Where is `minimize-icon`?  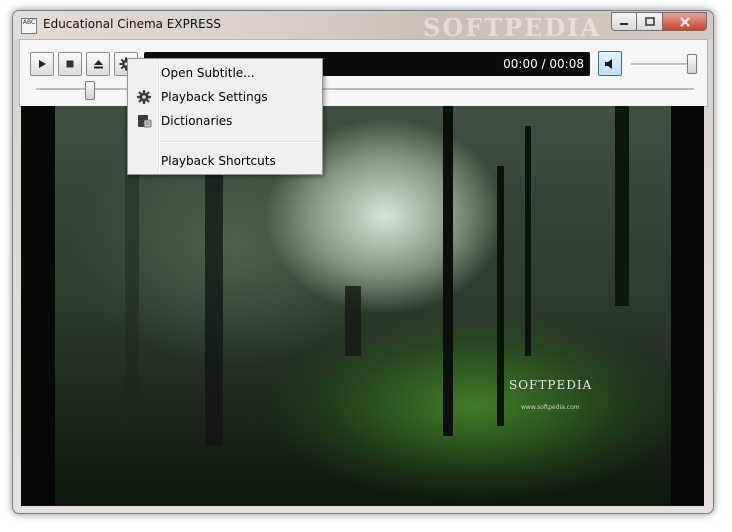
minimize-icon is located at coordinates (624, 23).